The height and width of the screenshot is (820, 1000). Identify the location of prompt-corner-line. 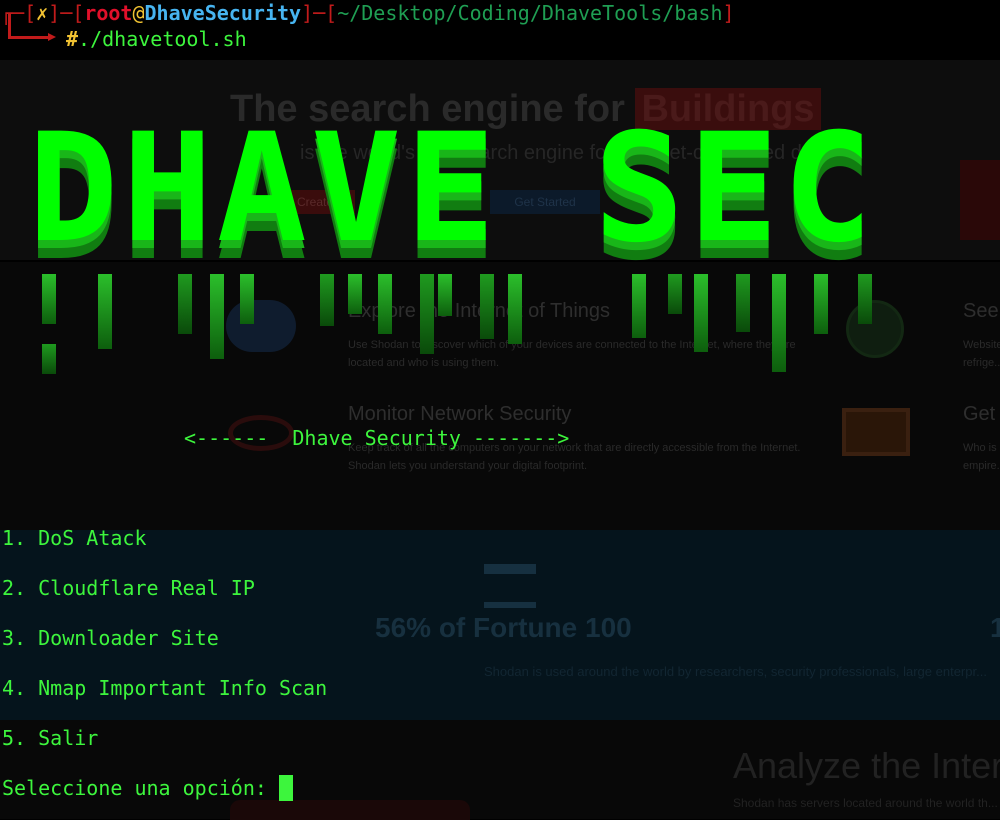
(30, 26).